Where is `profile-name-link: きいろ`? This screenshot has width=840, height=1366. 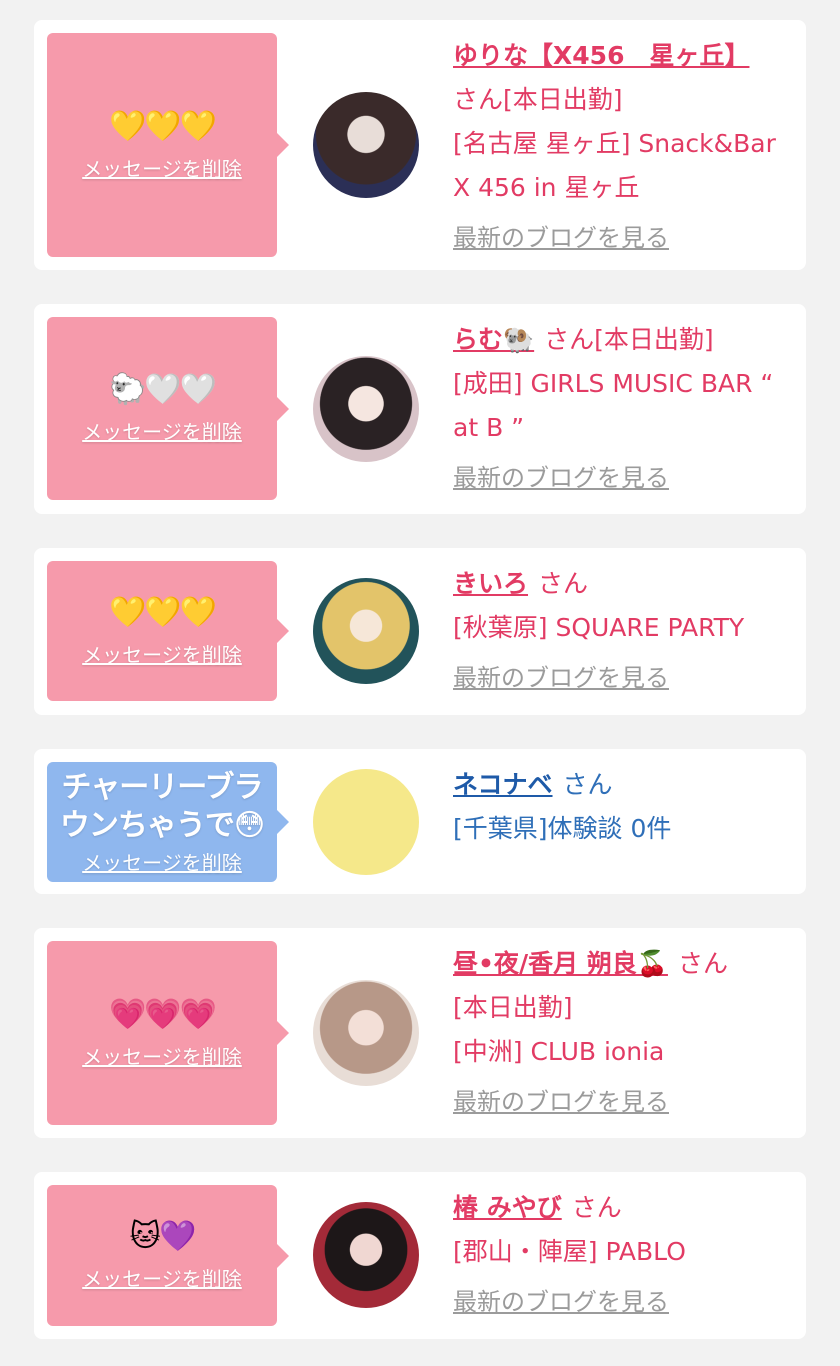 profile-name-link: きいろ is located at coordinates (490, 583).